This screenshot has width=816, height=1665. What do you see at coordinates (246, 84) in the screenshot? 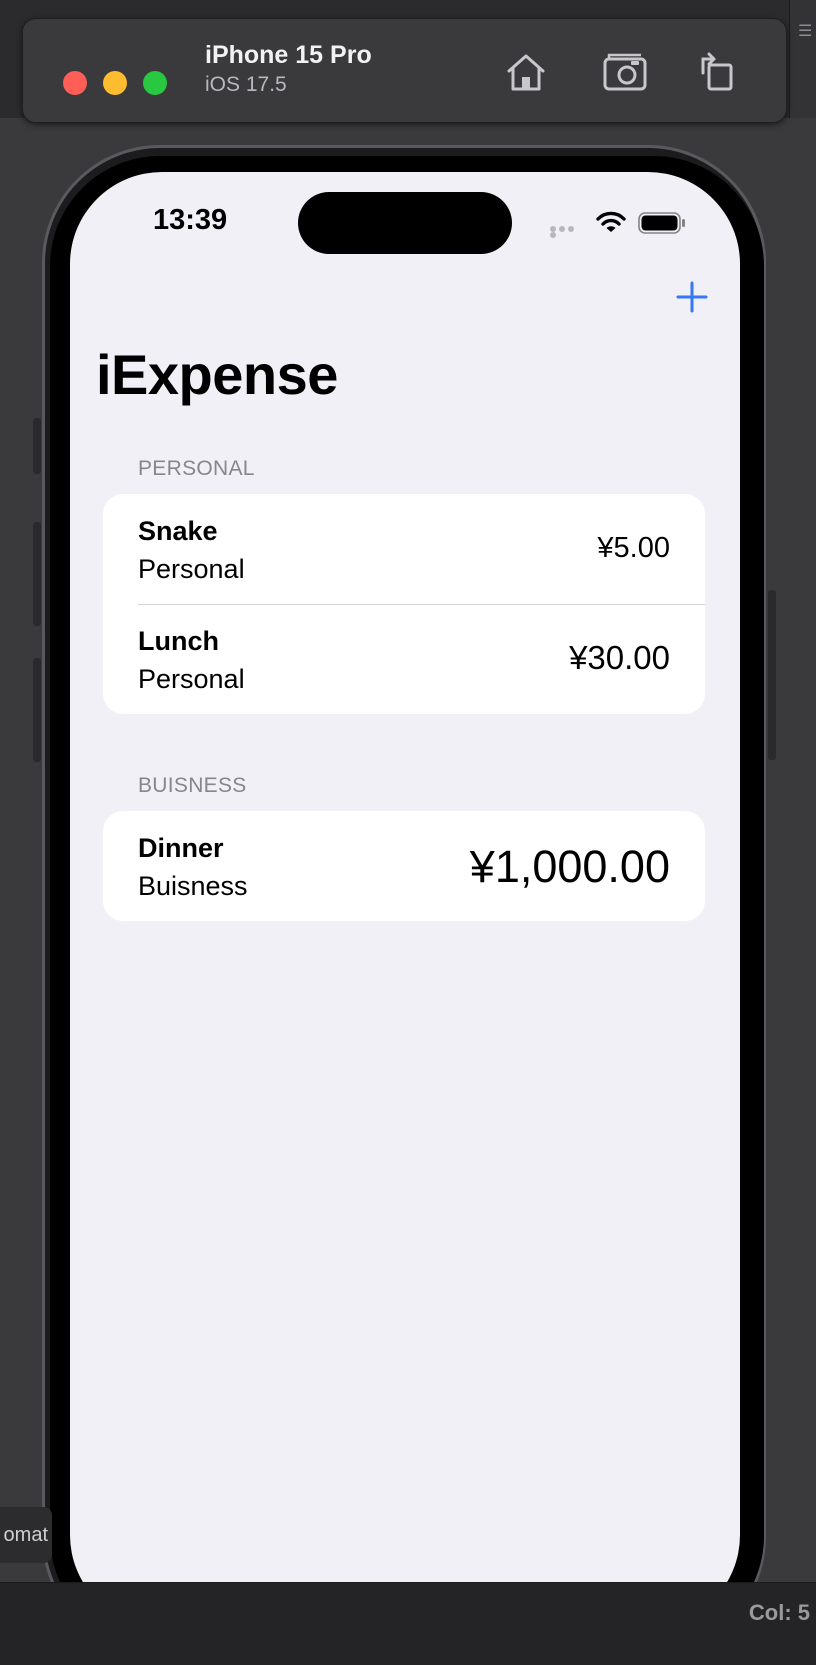
I see `device-os-version: iOS 17.5` at bounding box center [246, 84].